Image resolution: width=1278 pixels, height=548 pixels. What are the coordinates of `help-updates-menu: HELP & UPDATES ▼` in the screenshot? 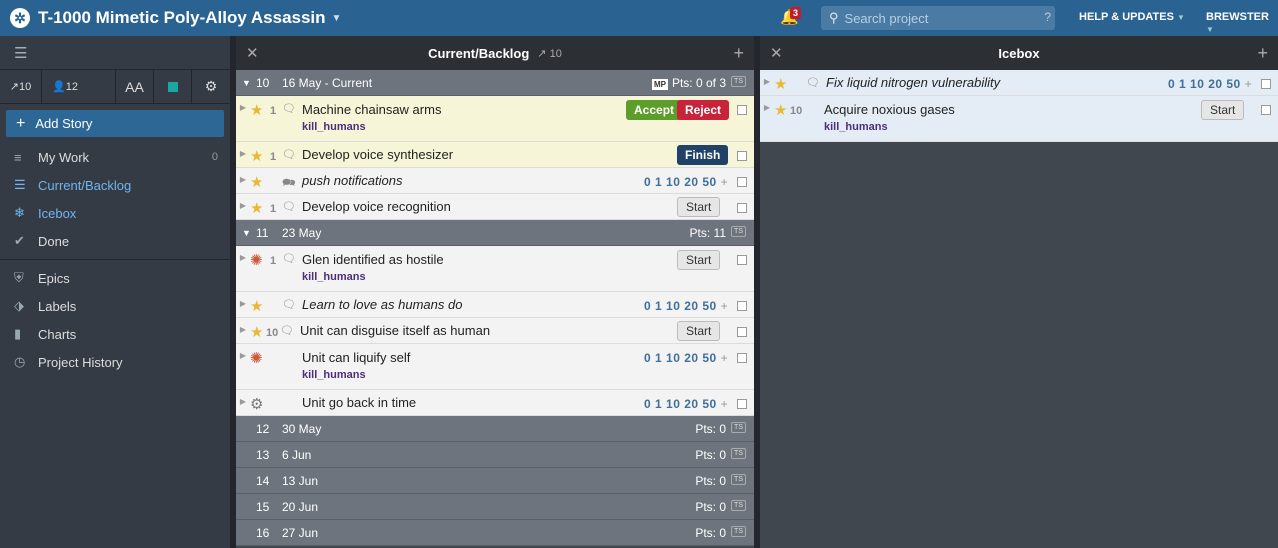 It's located at (1132, 17).